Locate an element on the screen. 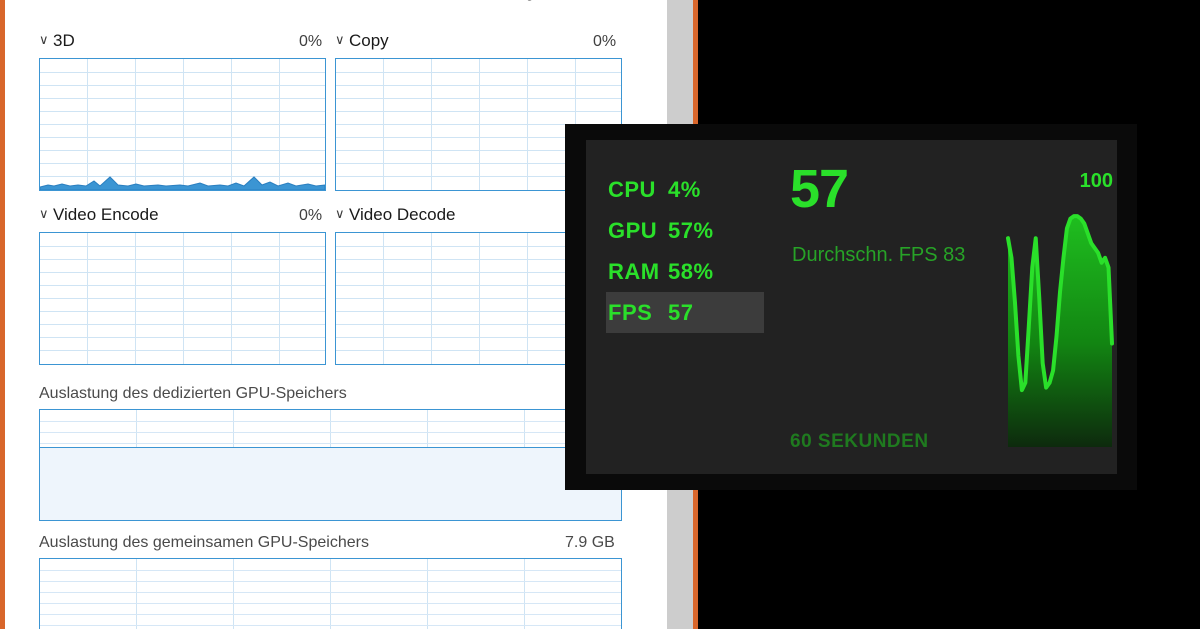  stat-value-cpu: 4% is located at coordinates (684, 189).